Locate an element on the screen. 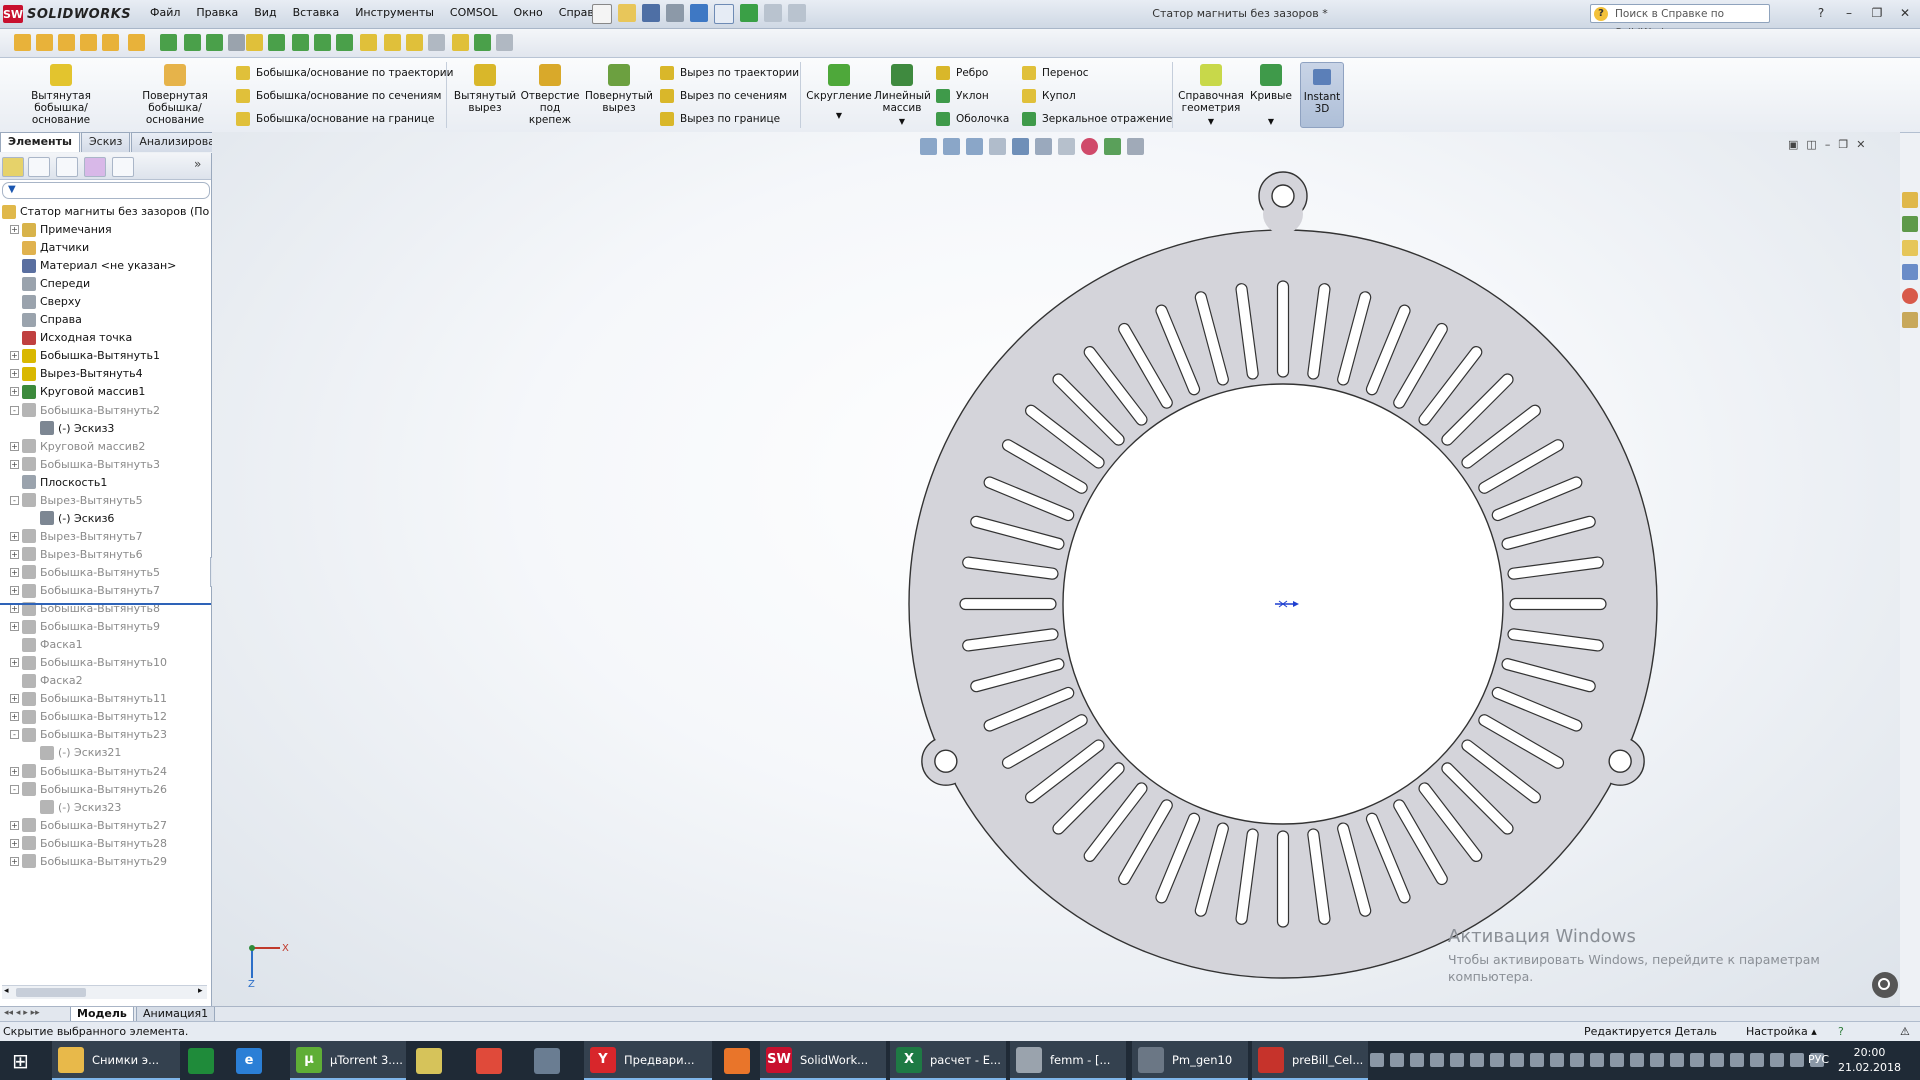  minimize-icon: – is located at coordinates (1849, 13).